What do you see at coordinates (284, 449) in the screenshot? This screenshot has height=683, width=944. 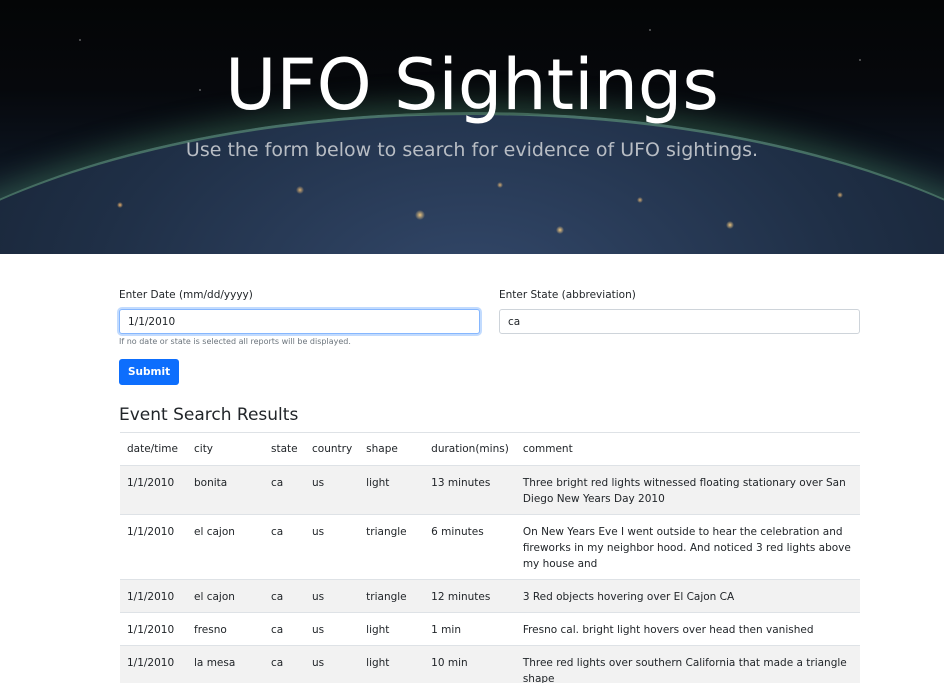 I see `column-header-state: state` at bounding box center [284, 449].